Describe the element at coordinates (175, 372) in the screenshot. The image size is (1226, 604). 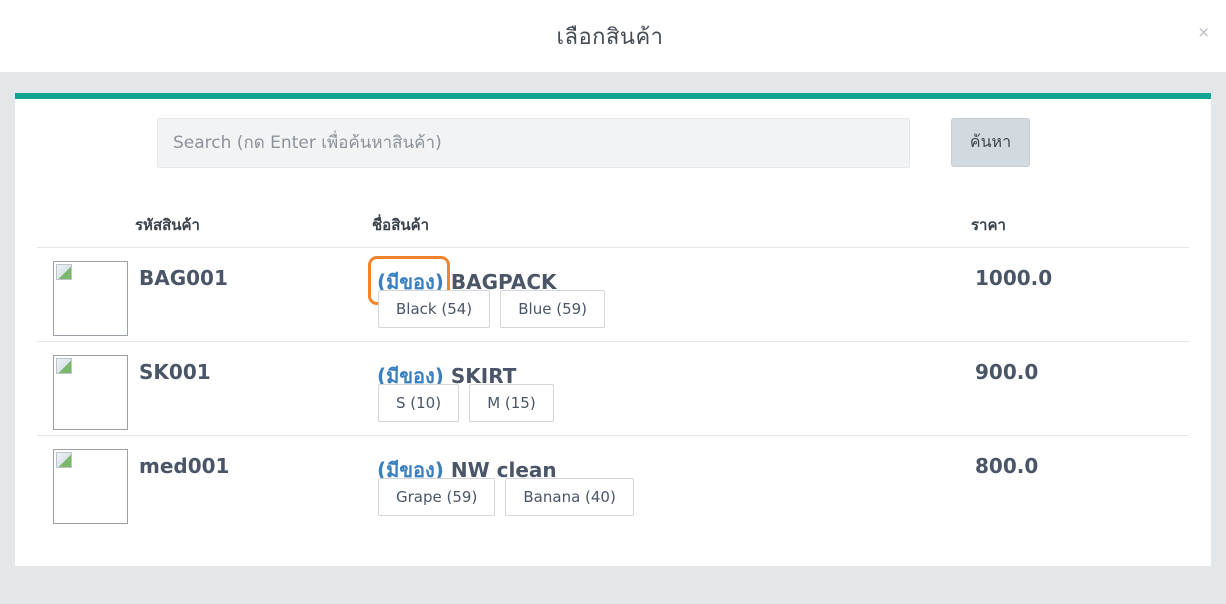
I see `product-code: SK001` at that location.